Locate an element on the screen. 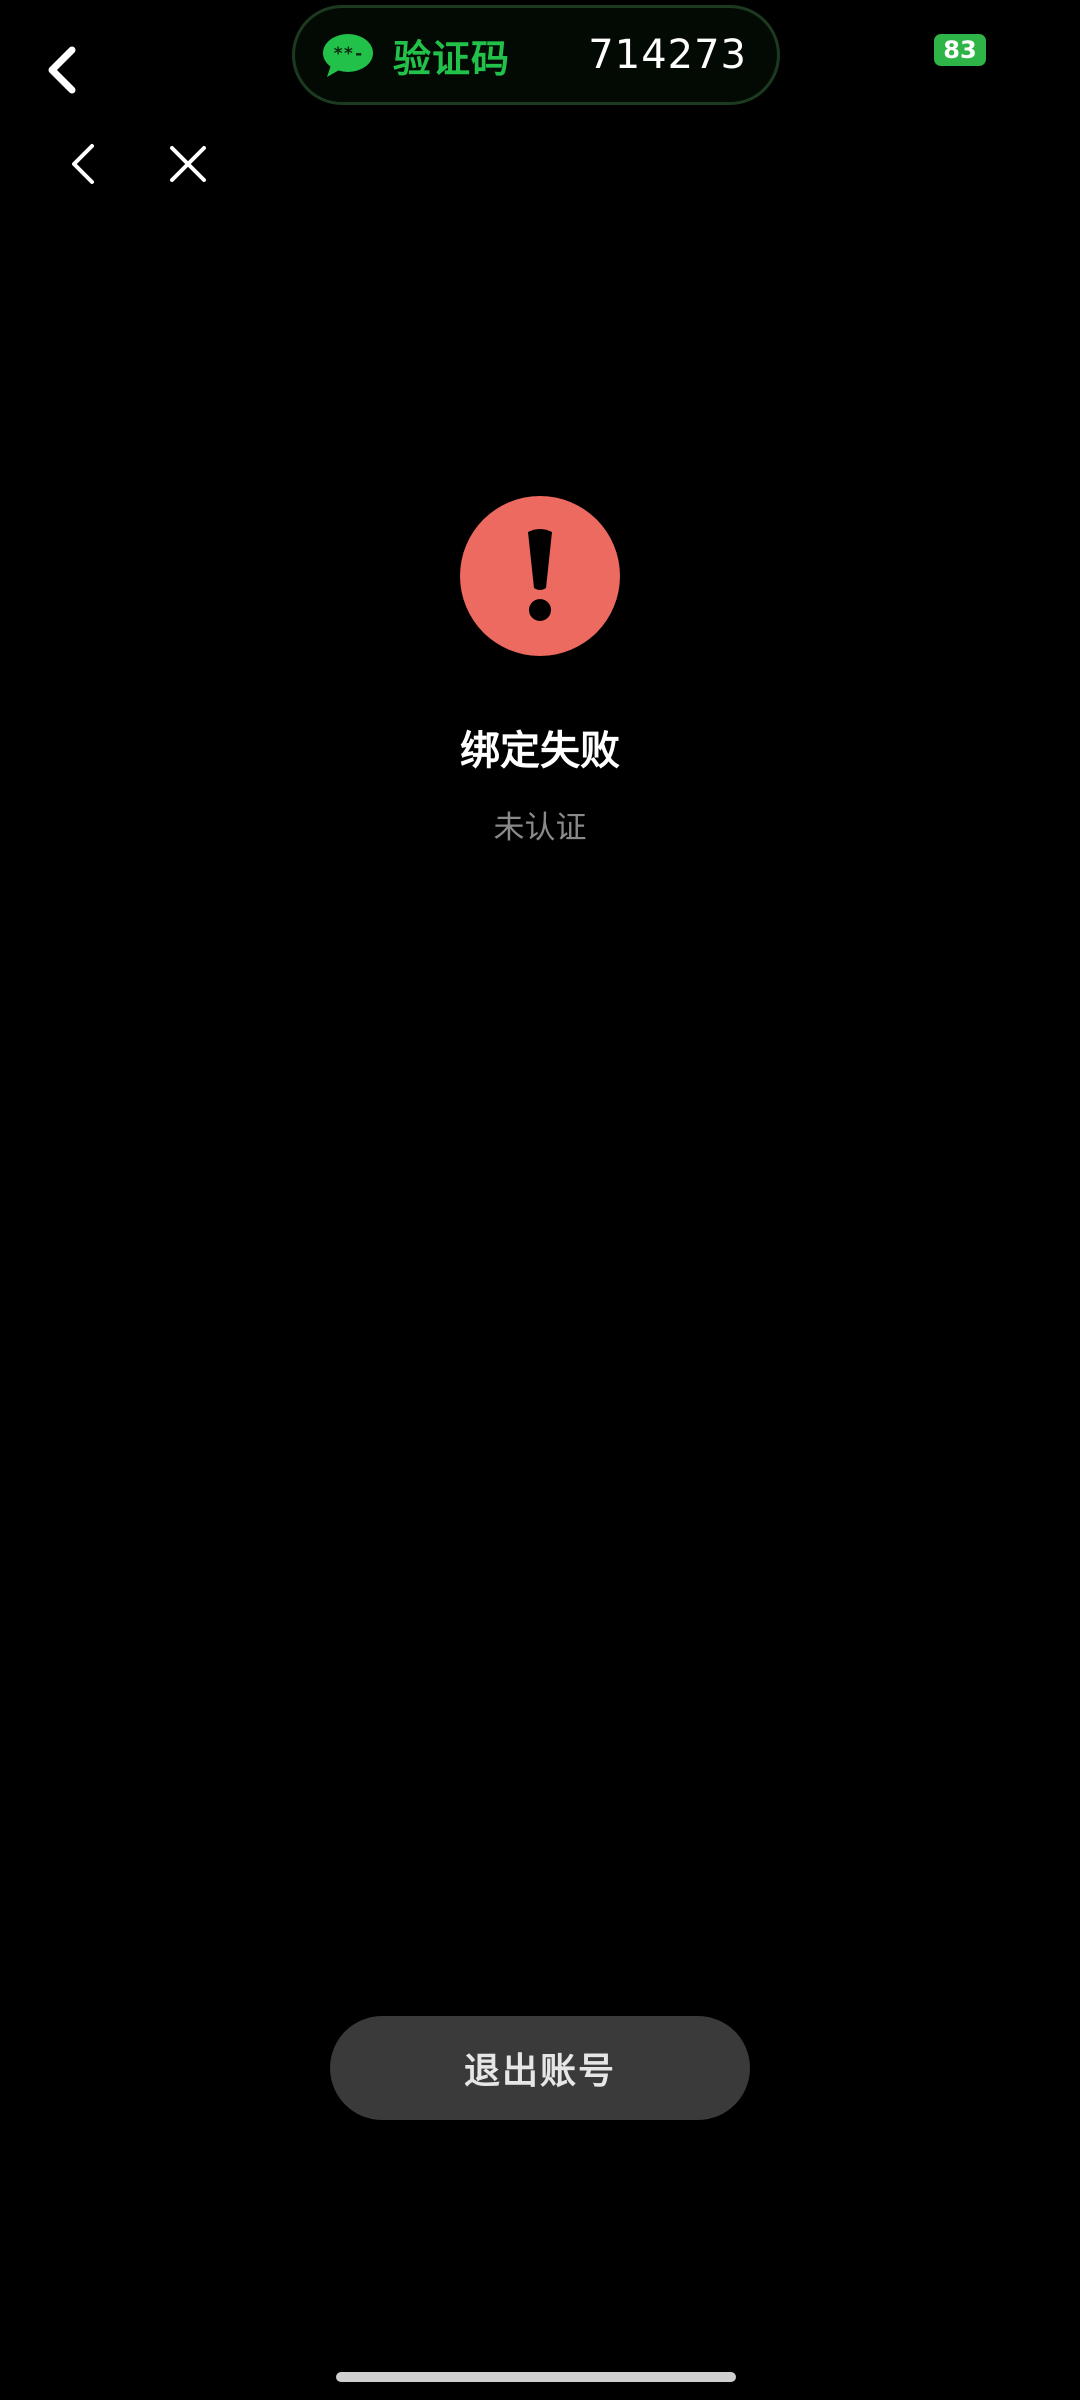  verification-code: 714273 is located at coordinates (667, 55).